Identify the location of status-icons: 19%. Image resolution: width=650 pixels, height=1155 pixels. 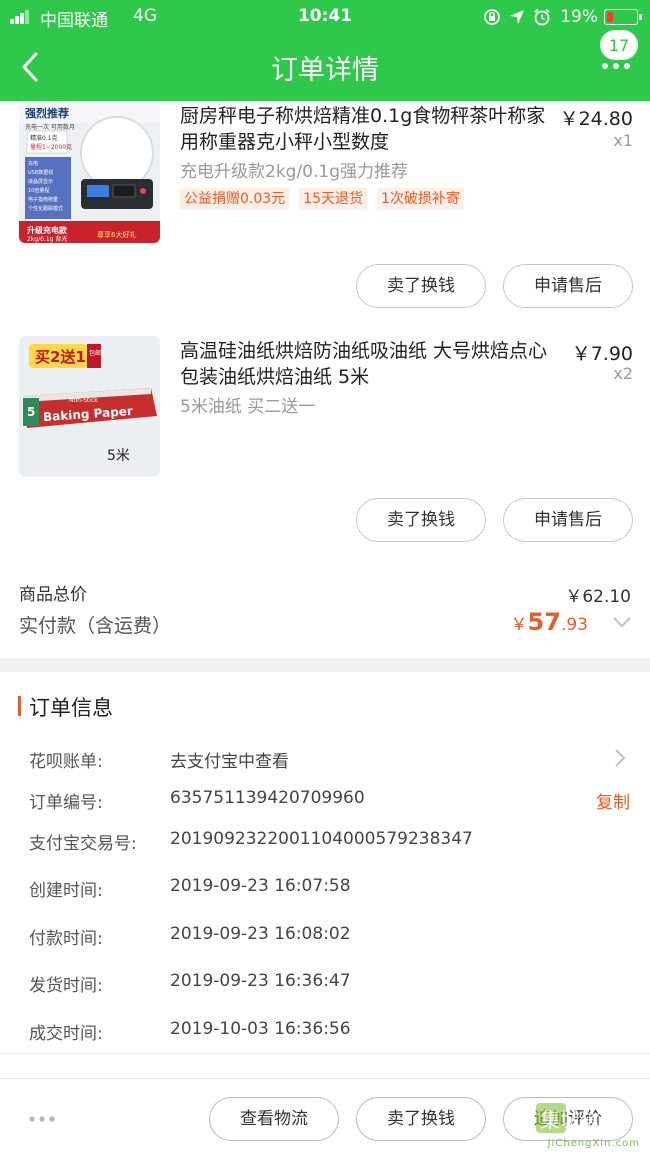
(562, 17).